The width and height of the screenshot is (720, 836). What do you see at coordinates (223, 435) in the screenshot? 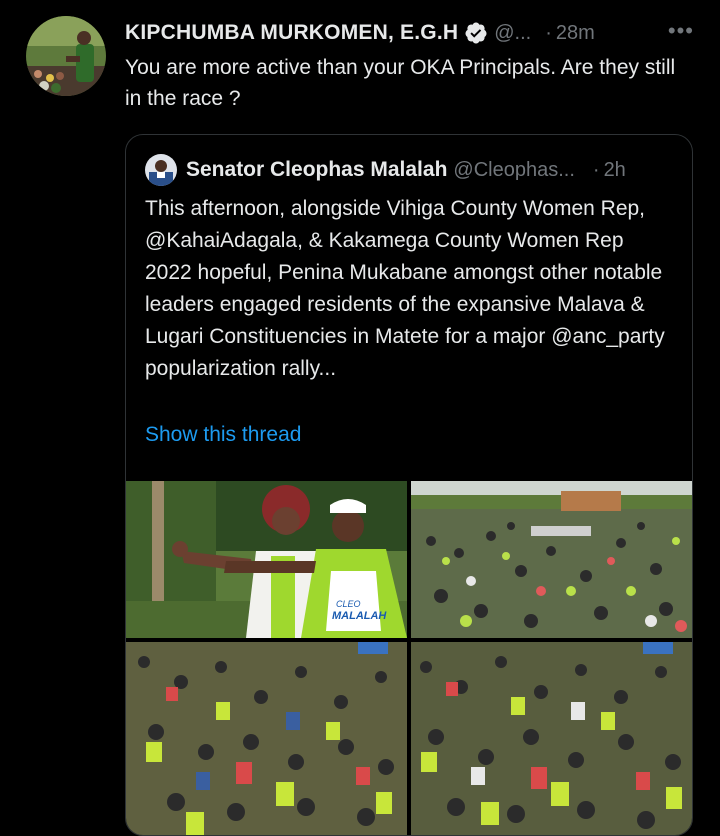
I see `show-thread-link: Show this thread` at bounding box center [223, 435].